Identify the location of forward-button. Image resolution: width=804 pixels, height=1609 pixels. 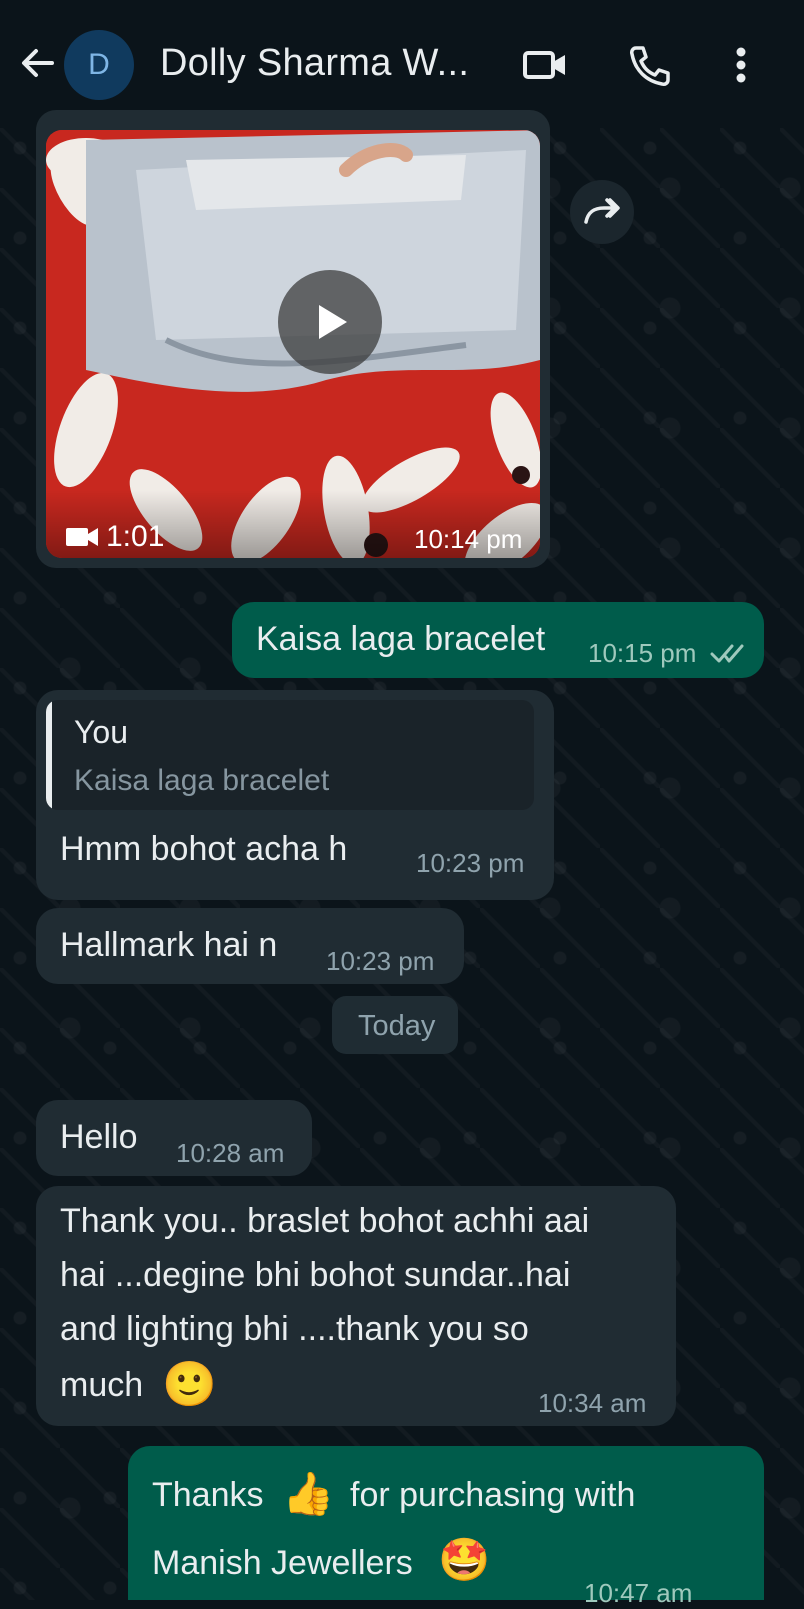
(602, 212).